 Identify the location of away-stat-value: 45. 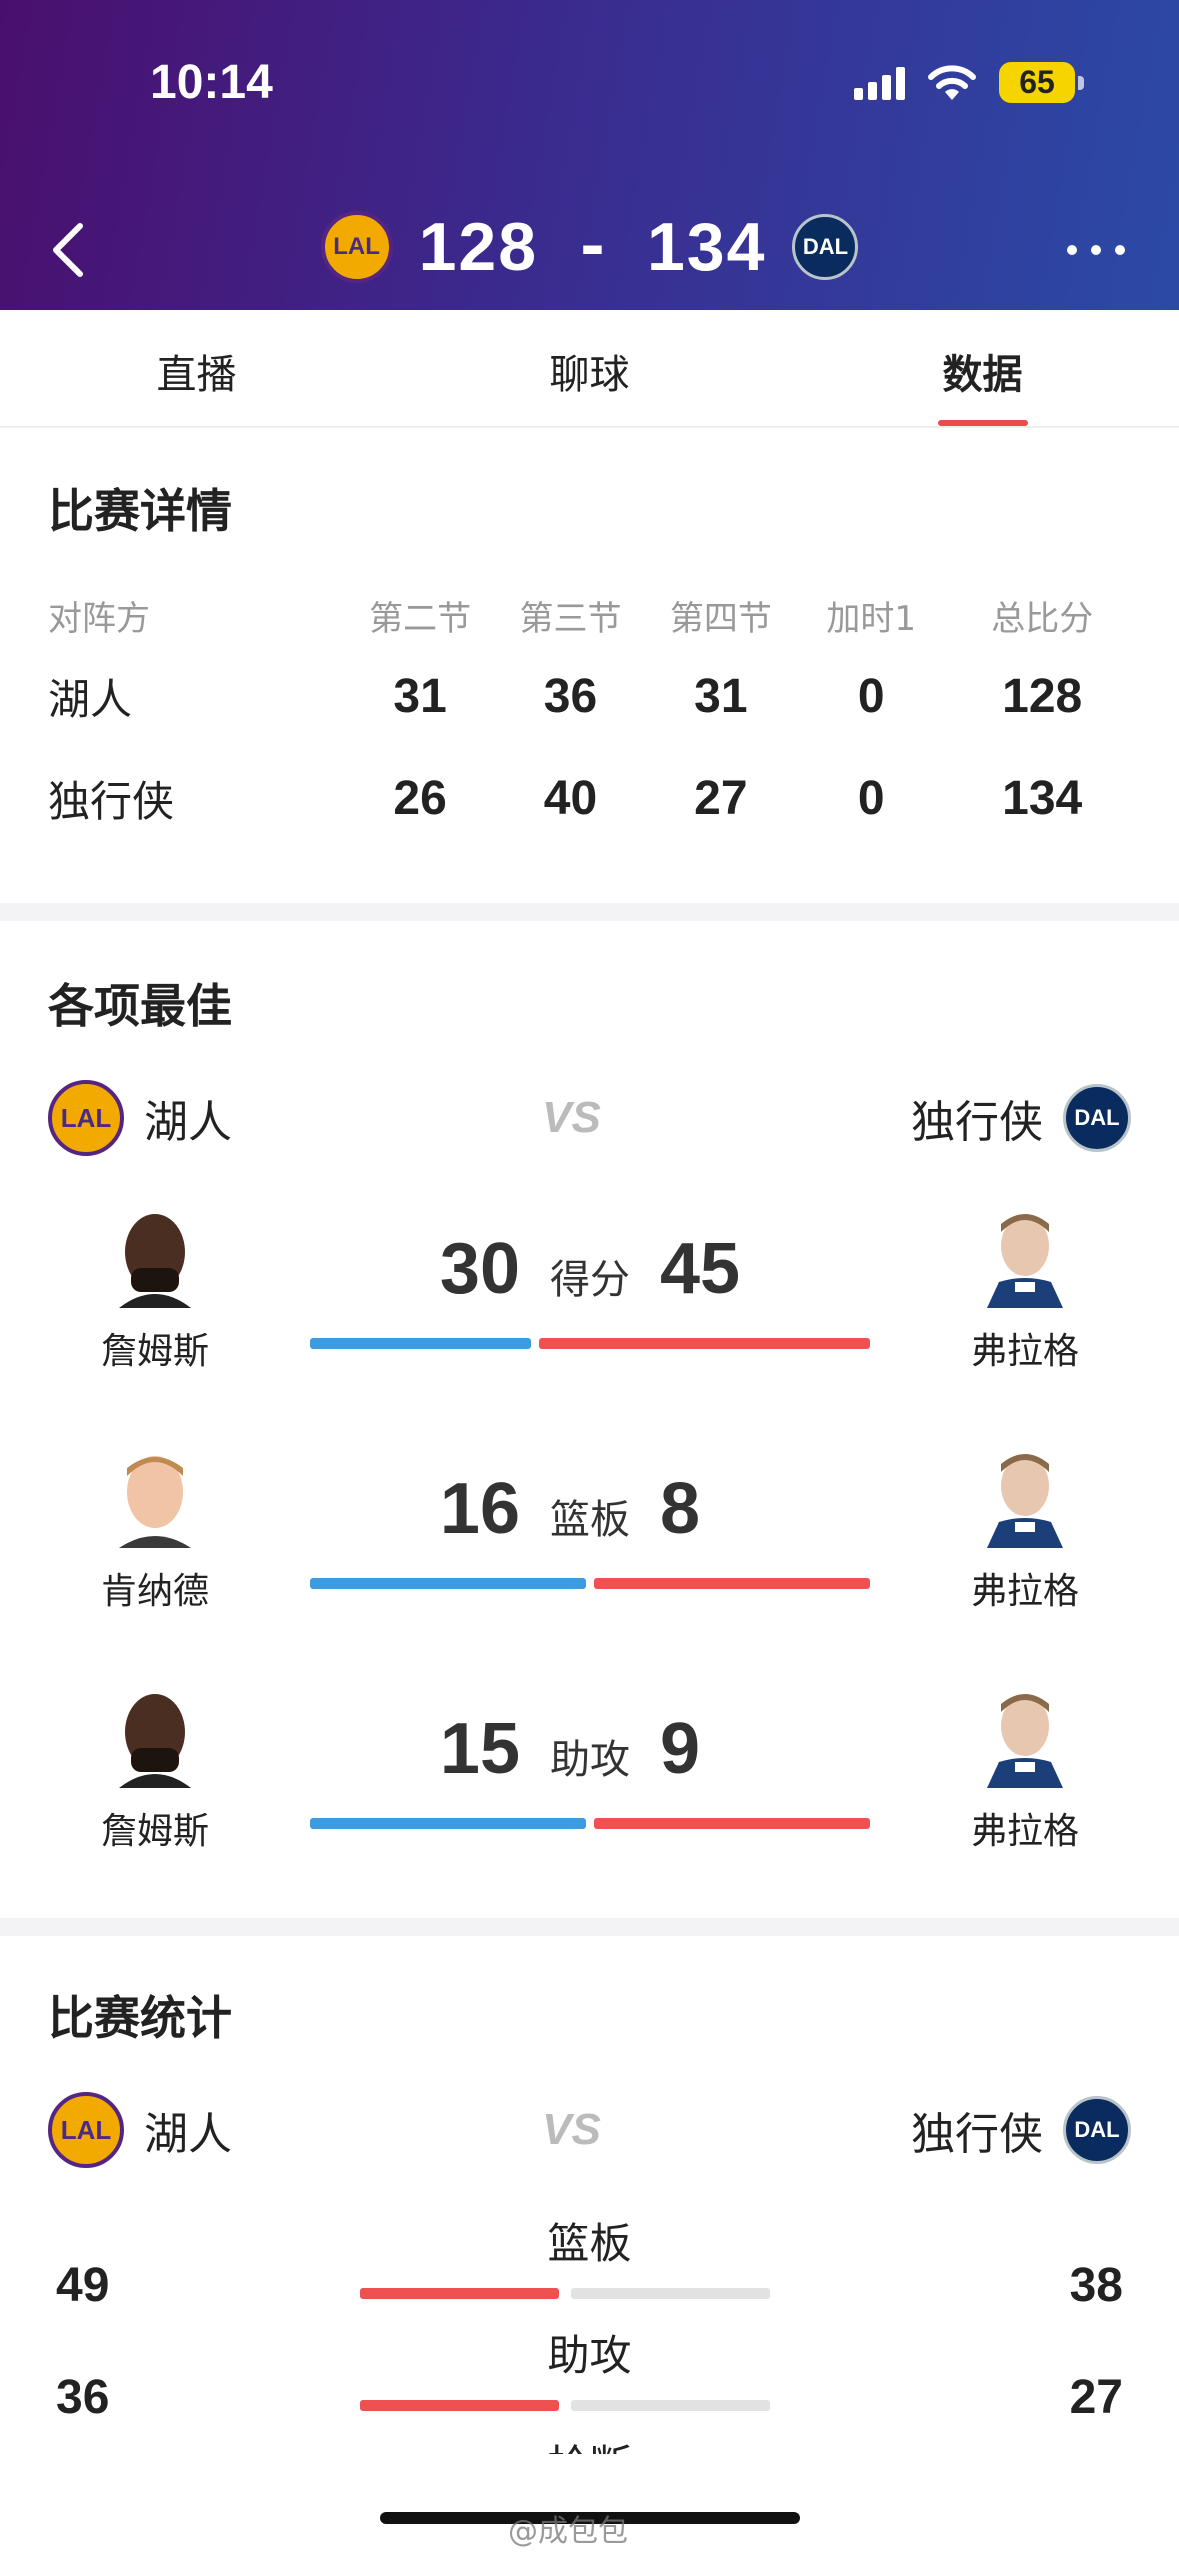
(700, 1269).